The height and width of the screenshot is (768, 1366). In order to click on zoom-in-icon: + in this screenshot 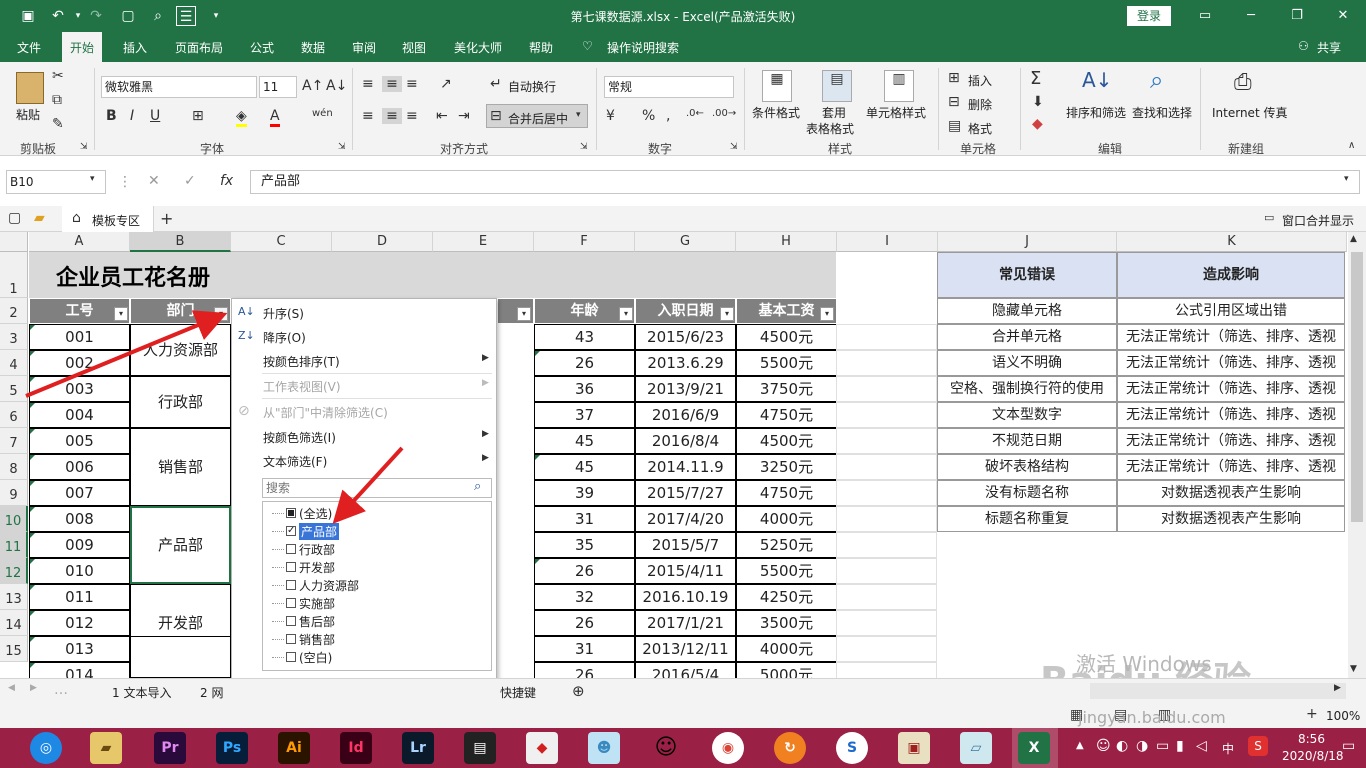, I will do `click(1312, 714)`.